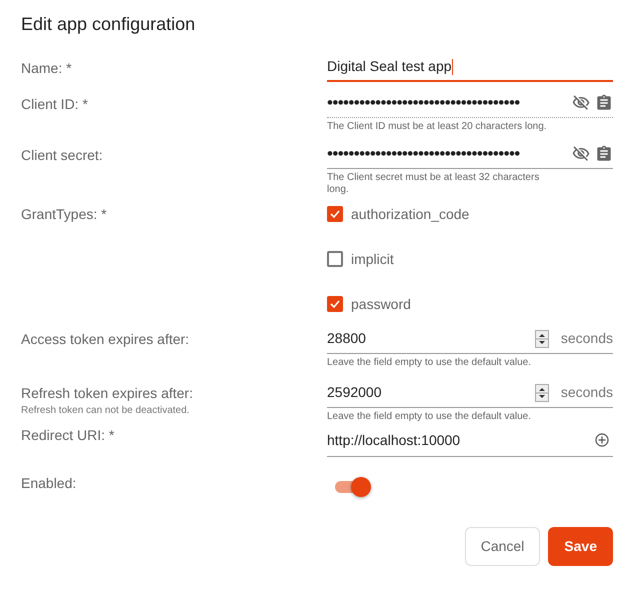 The width and height of the screenshot is (631, 606). I want to click on number-field: 28800, so click(438, 338).